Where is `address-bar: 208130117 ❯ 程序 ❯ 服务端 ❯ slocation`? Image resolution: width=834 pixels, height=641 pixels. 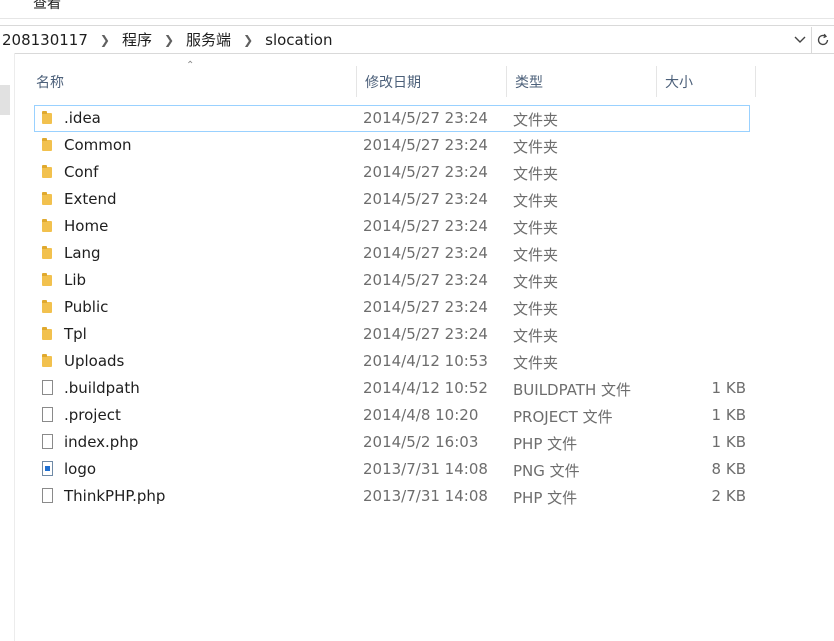
address-bar: 208130117 ❯ 程序 ❯ 服务端 ❯ slocation is located at coordinates (417, 39).